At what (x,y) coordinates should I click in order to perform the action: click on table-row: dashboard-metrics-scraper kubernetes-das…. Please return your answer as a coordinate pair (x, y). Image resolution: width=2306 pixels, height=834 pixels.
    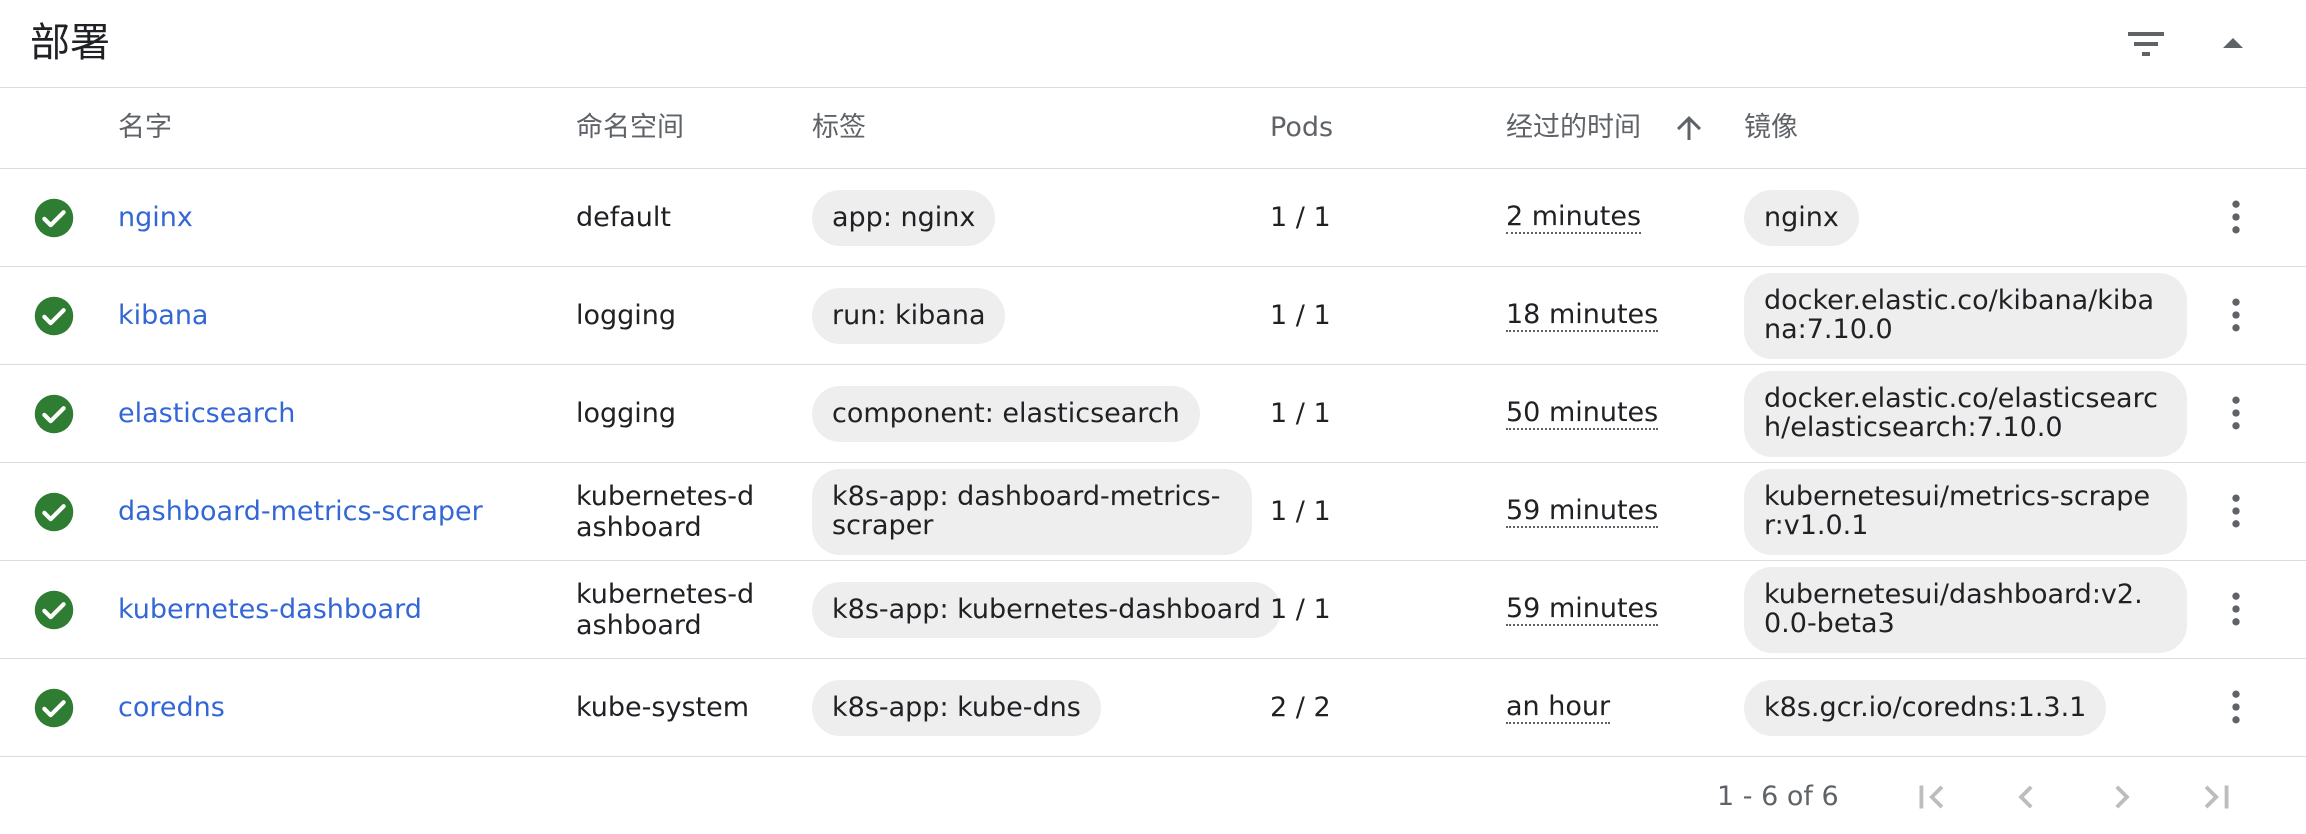
    Looking at the image, I should click on (1153, 512).